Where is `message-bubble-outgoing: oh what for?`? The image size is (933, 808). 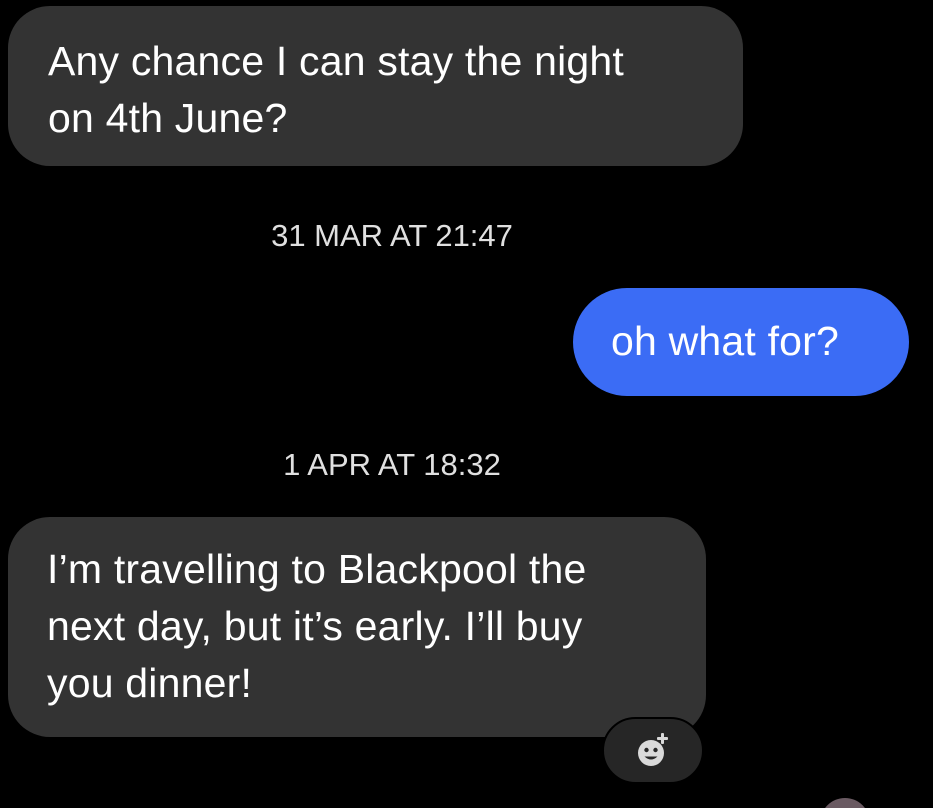 message-bubble-outgoing: oh what for? is located at coordinates (741, 342).